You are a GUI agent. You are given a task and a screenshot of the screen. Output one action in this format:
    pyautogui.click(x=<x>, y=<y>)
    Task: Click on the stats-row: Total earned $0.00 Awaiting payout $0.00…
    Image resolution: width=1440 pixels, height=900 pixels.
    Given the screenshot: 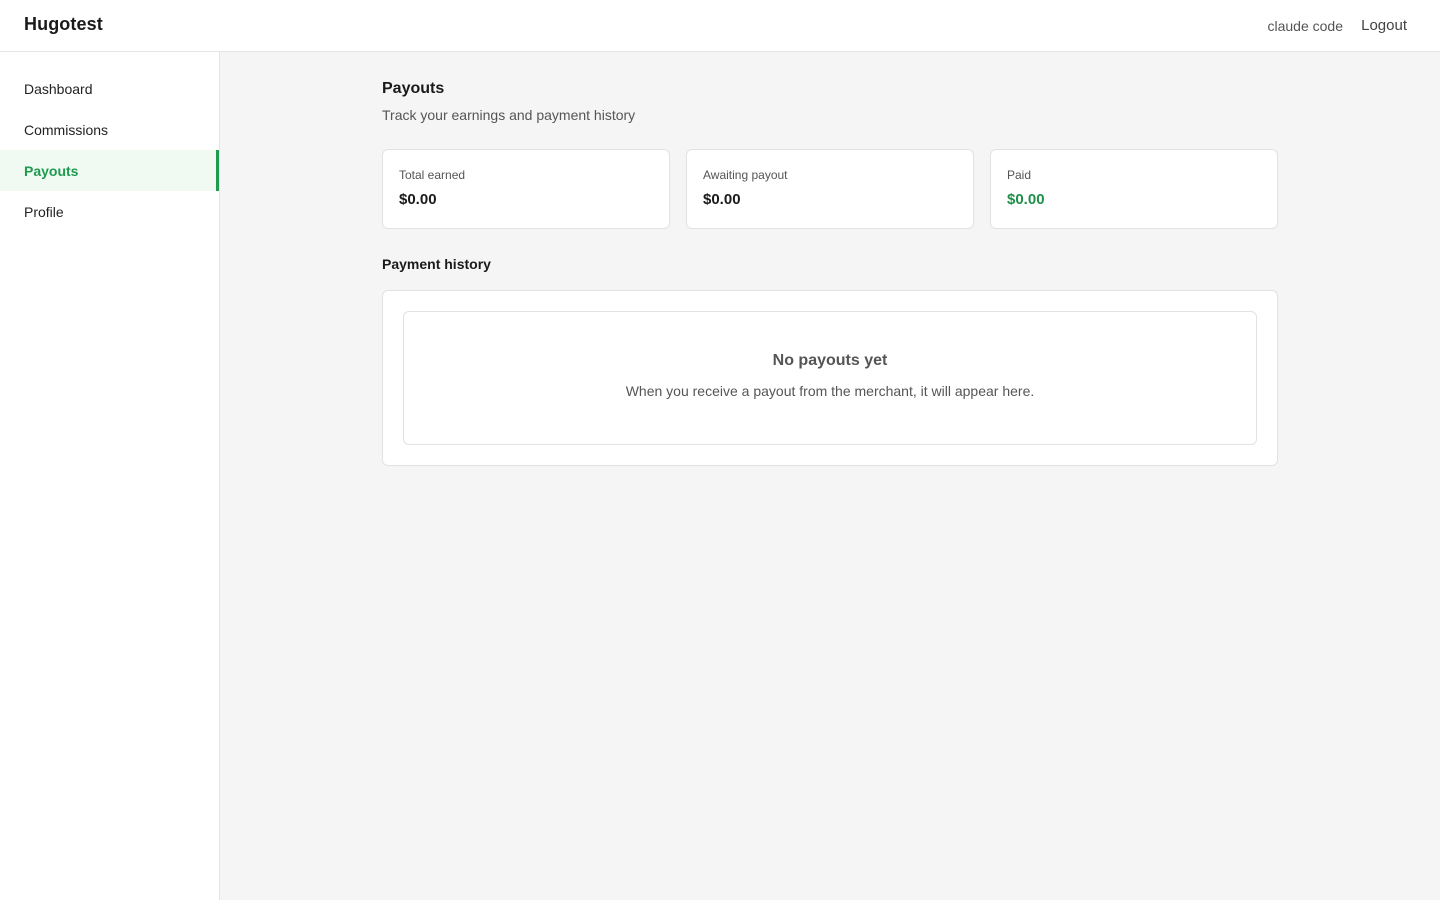 What is the action you would take?
    pyautogui.click(x=830, y=189)
    